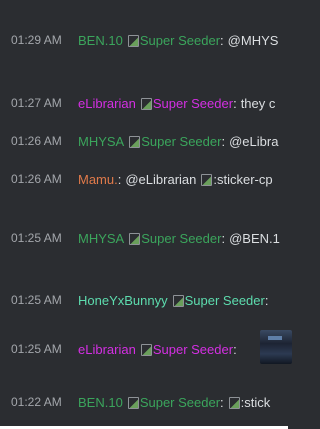  Describe the element at coordinates (36, 40) in the screenshot. I see `message-timestamp: 01:29 AM` at that location.